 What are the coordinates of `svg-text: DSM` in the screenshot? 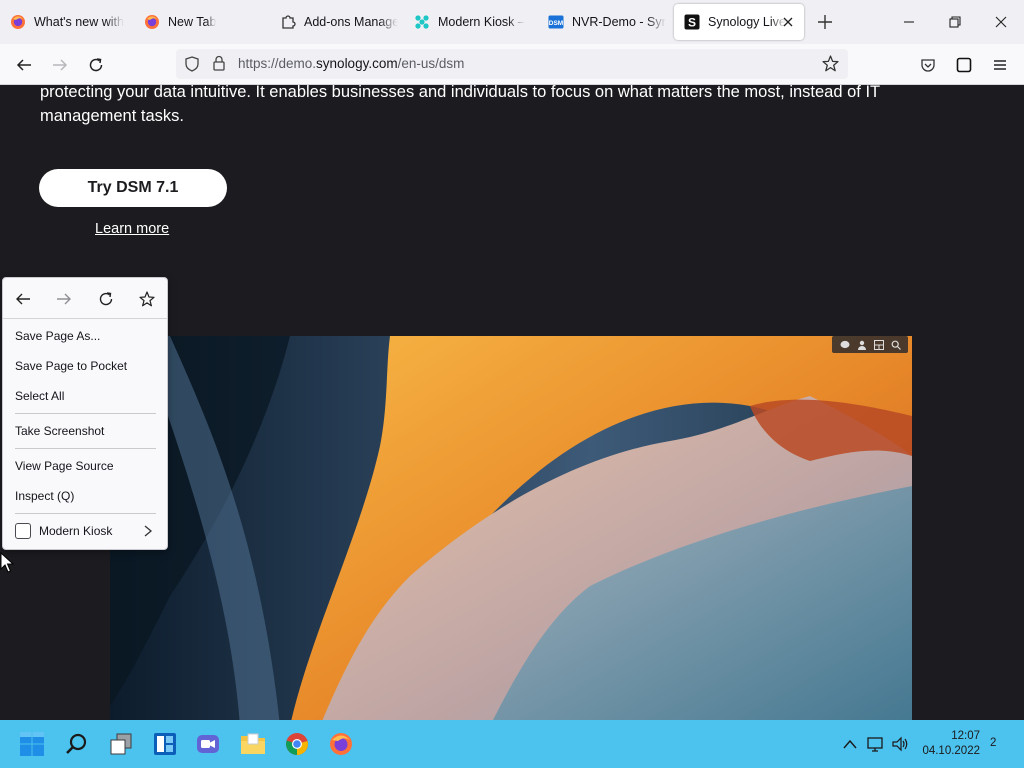 It's located at (556, 23).